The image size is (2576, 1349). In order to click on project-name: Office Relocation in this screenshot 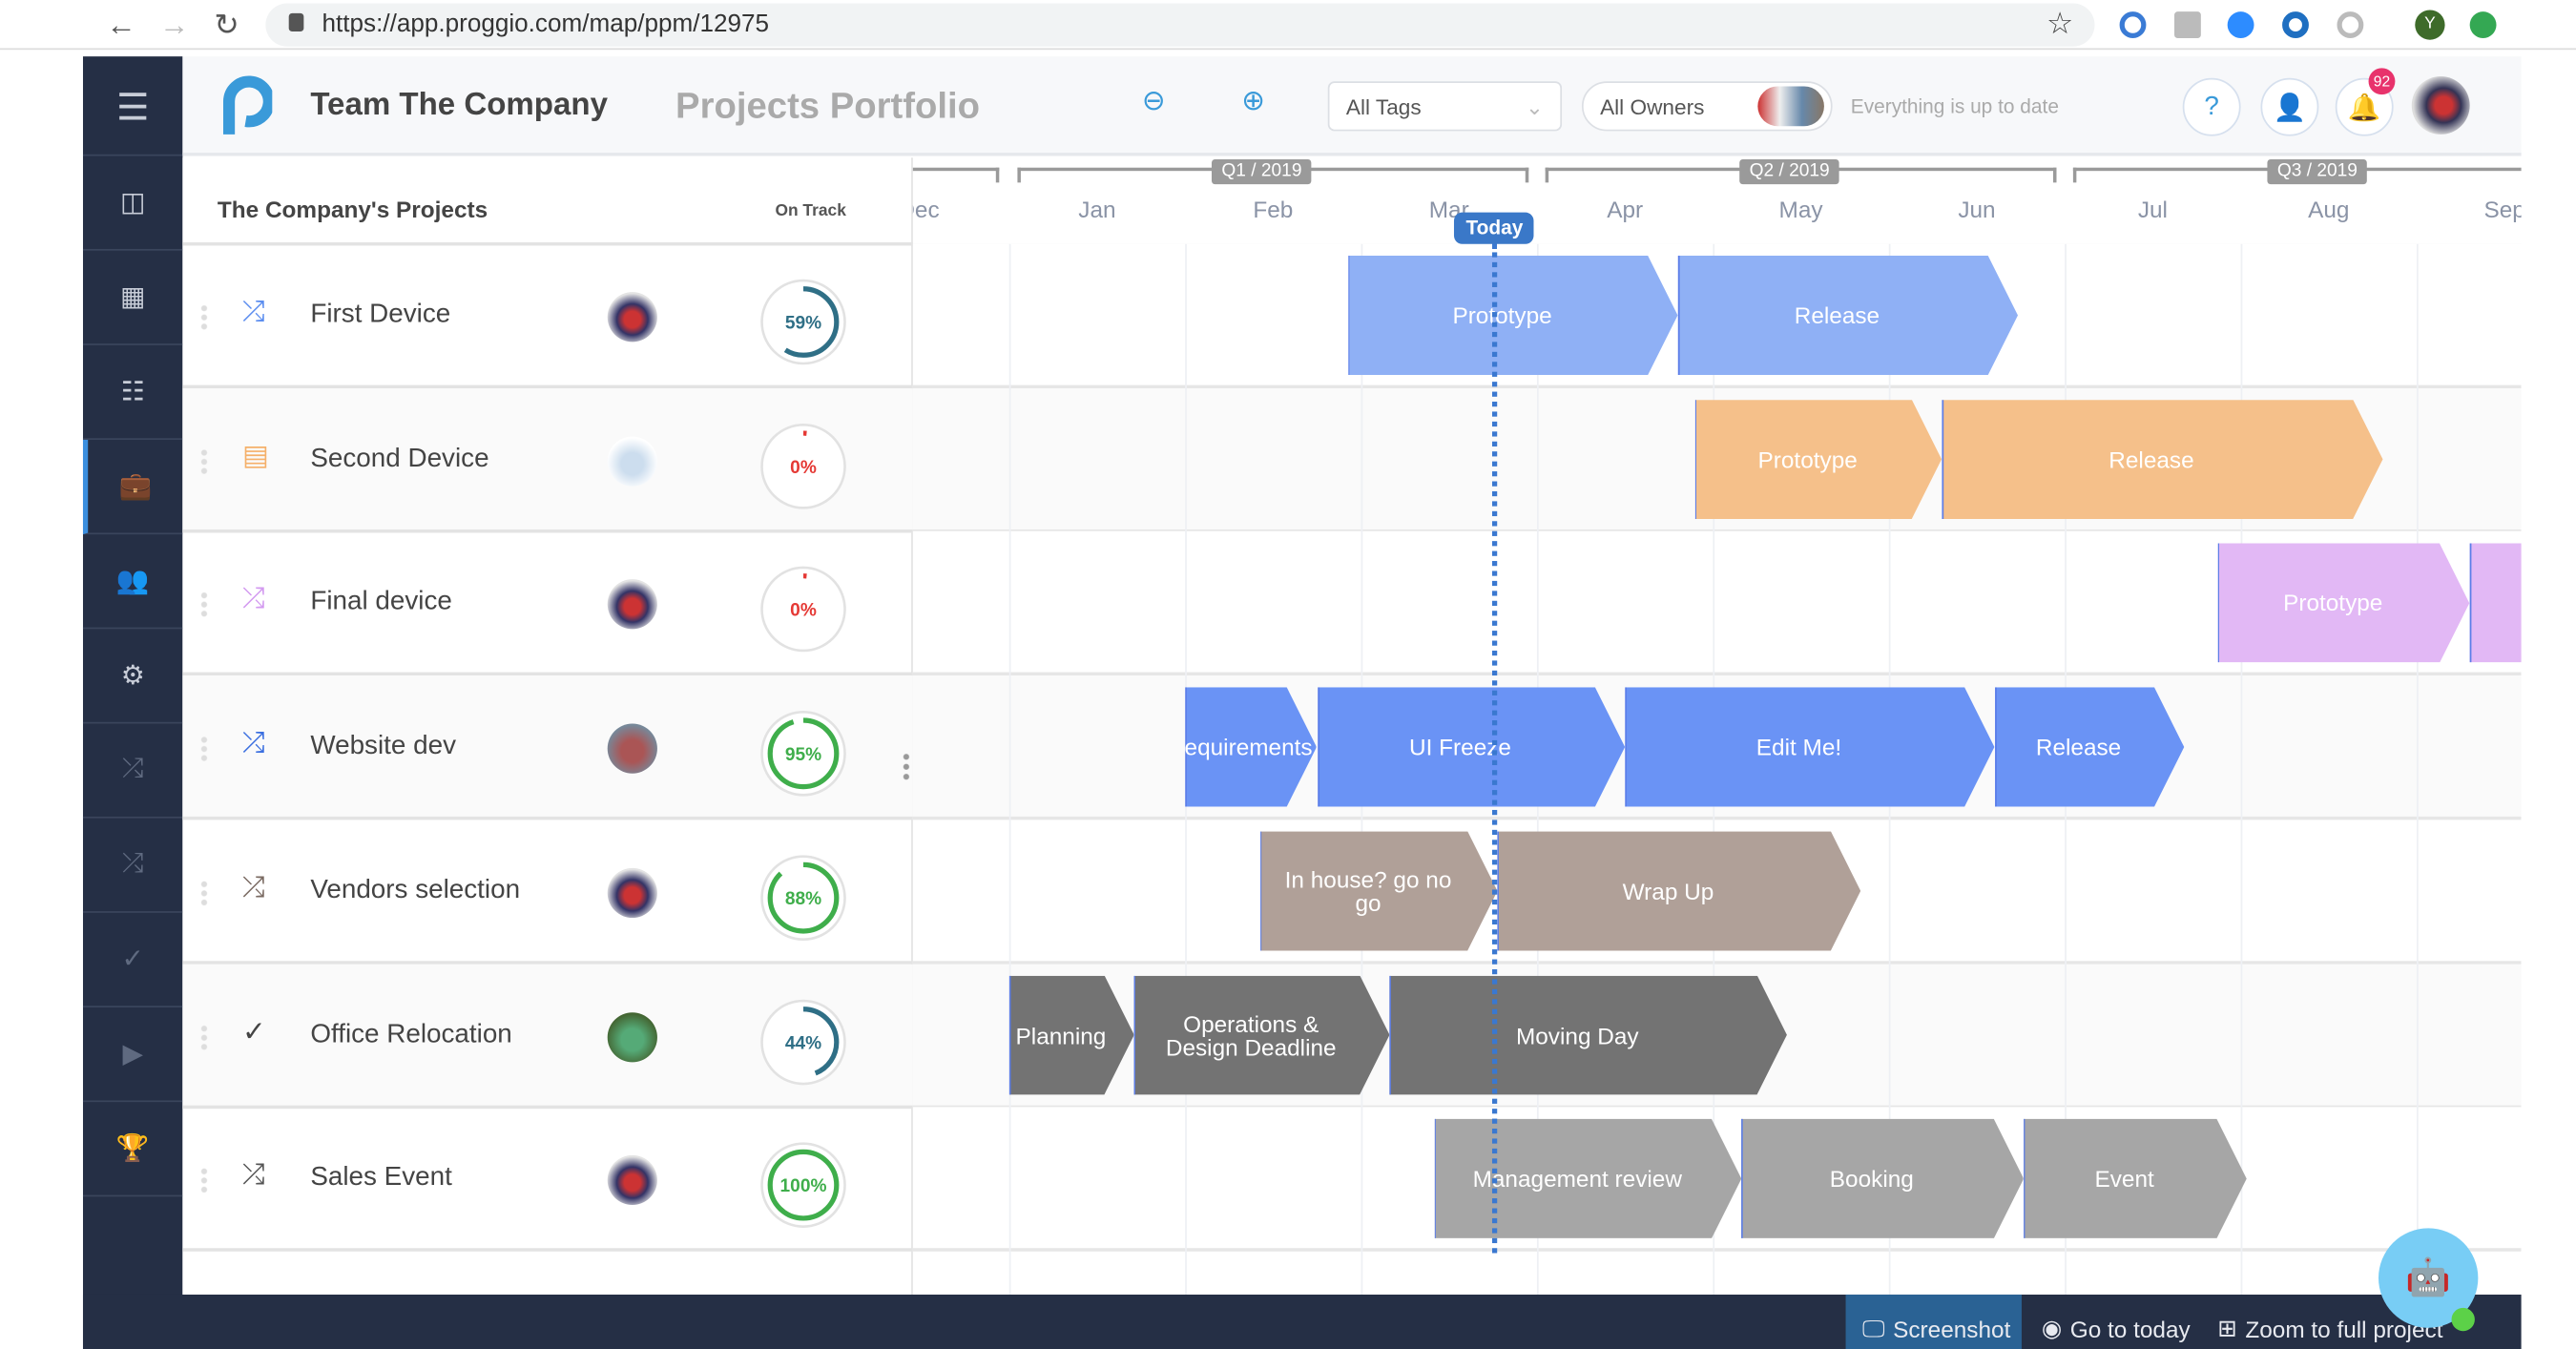, I will do `click(410, 1035)`.